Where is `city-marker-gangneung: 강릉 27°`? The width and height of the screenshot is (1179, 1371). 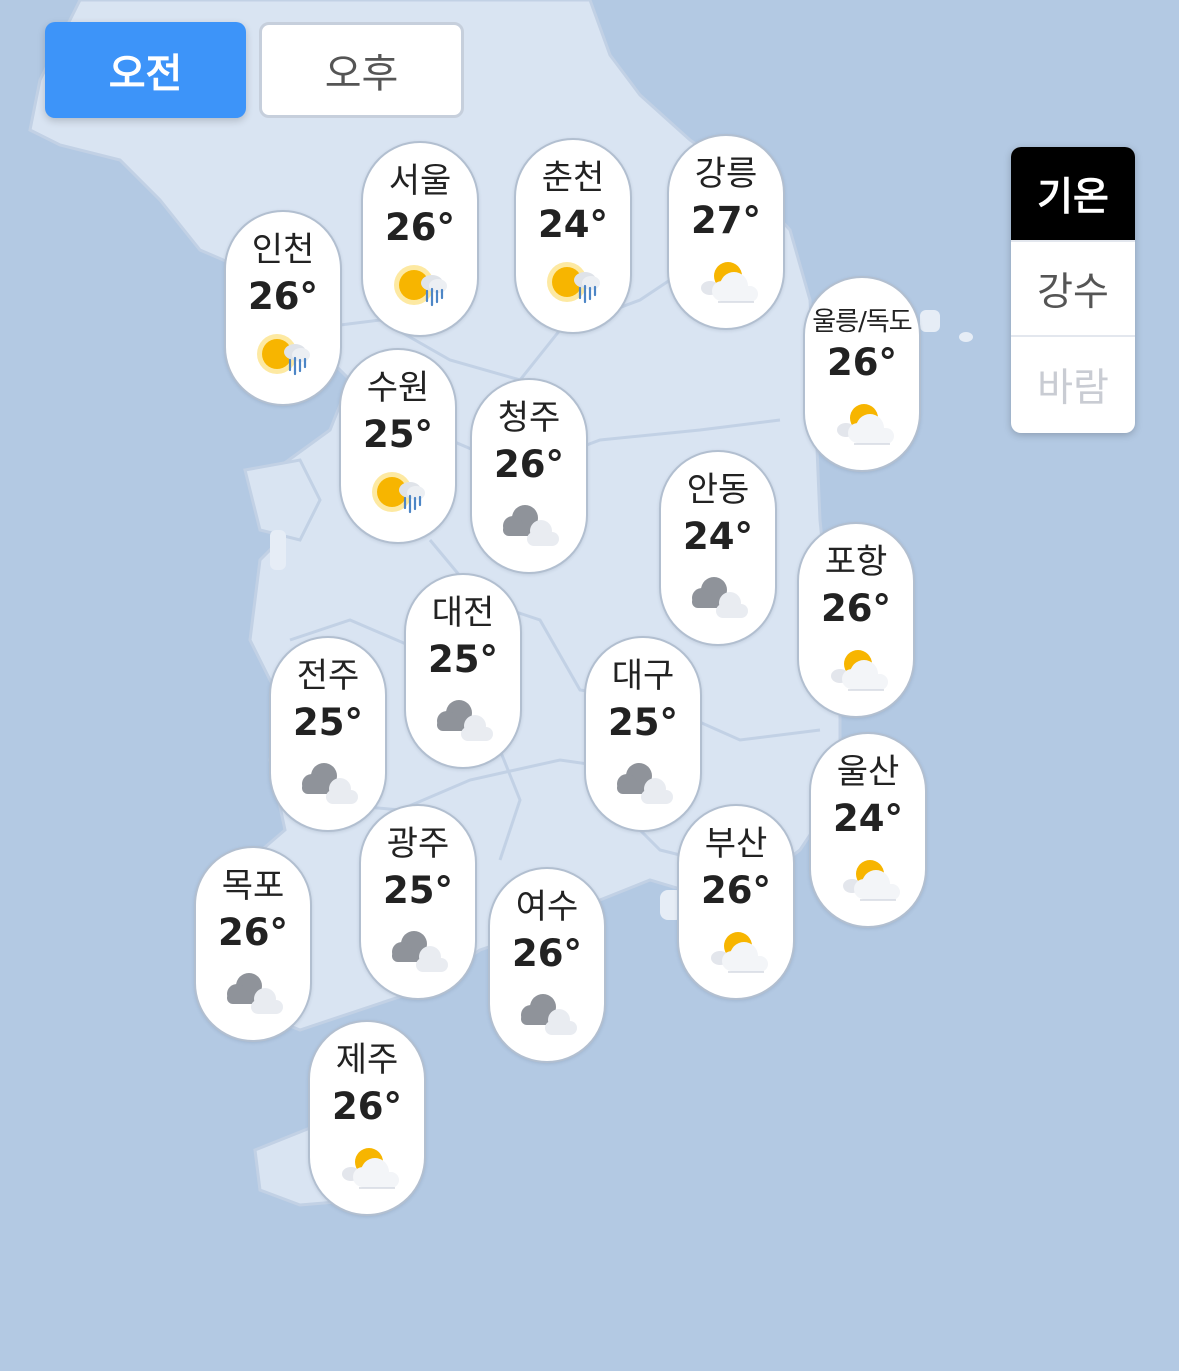
city-marker-gangneung: 강릉 27° is located at coordinates (726, 232).